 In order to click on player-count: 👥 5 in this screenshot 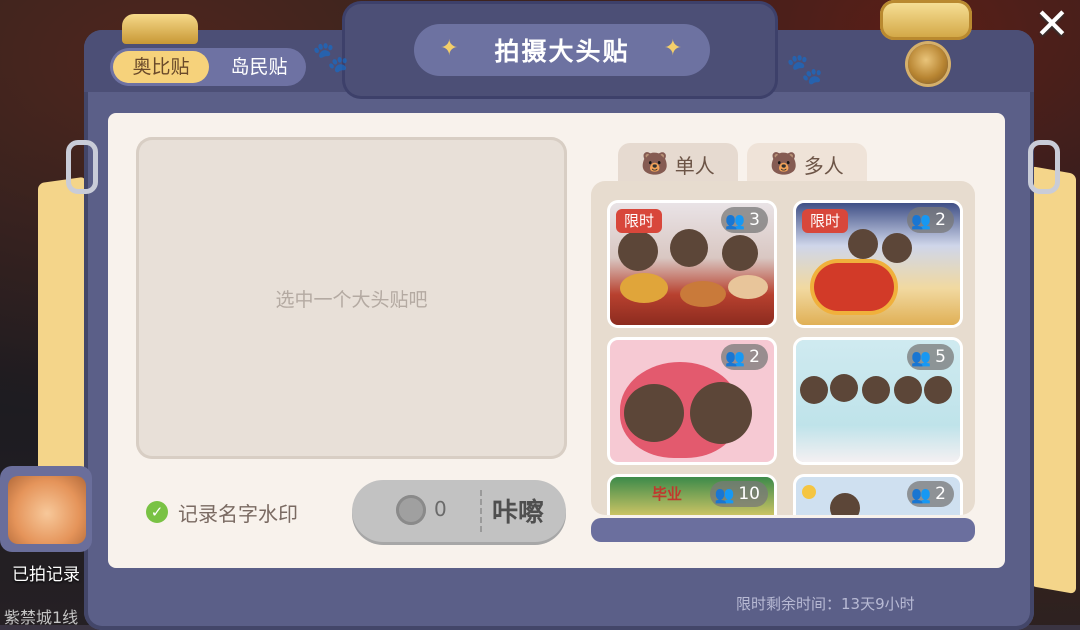, I will do `click(930, 357)`.